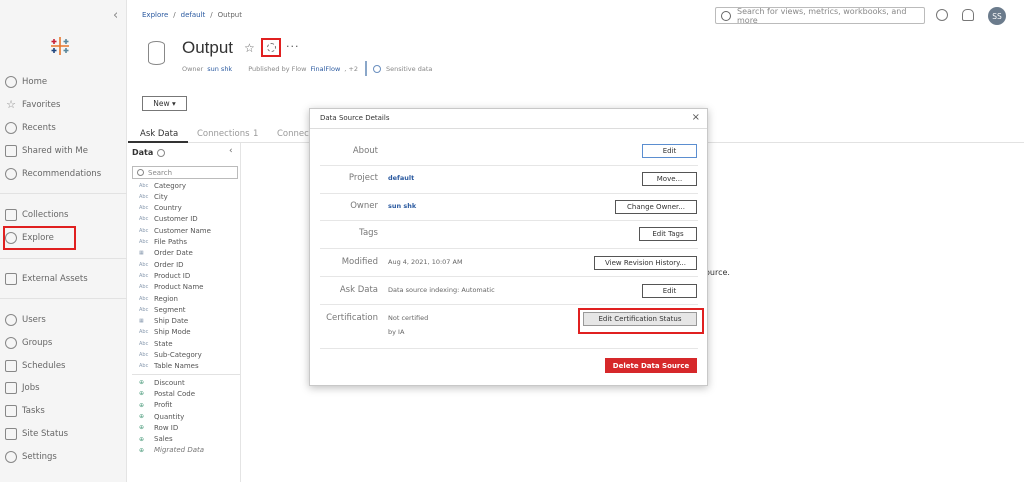  I want to click on sidebar-item-tasks: Tasks, so click(63, 411).